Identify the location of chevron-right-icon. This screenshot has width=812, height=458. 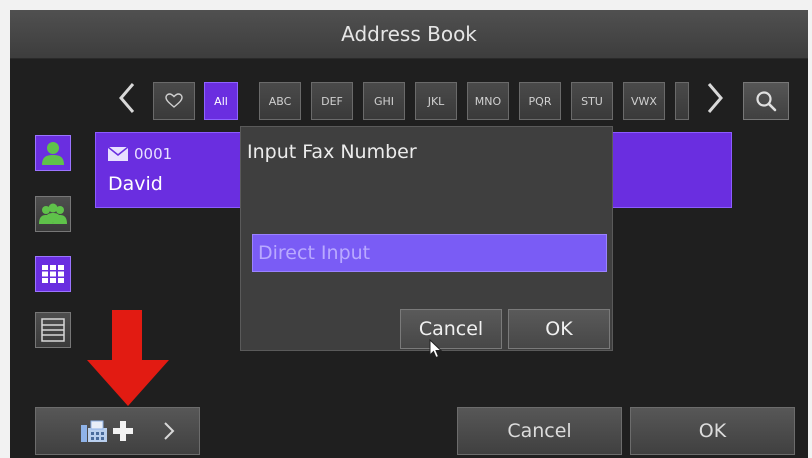
(715, 102).